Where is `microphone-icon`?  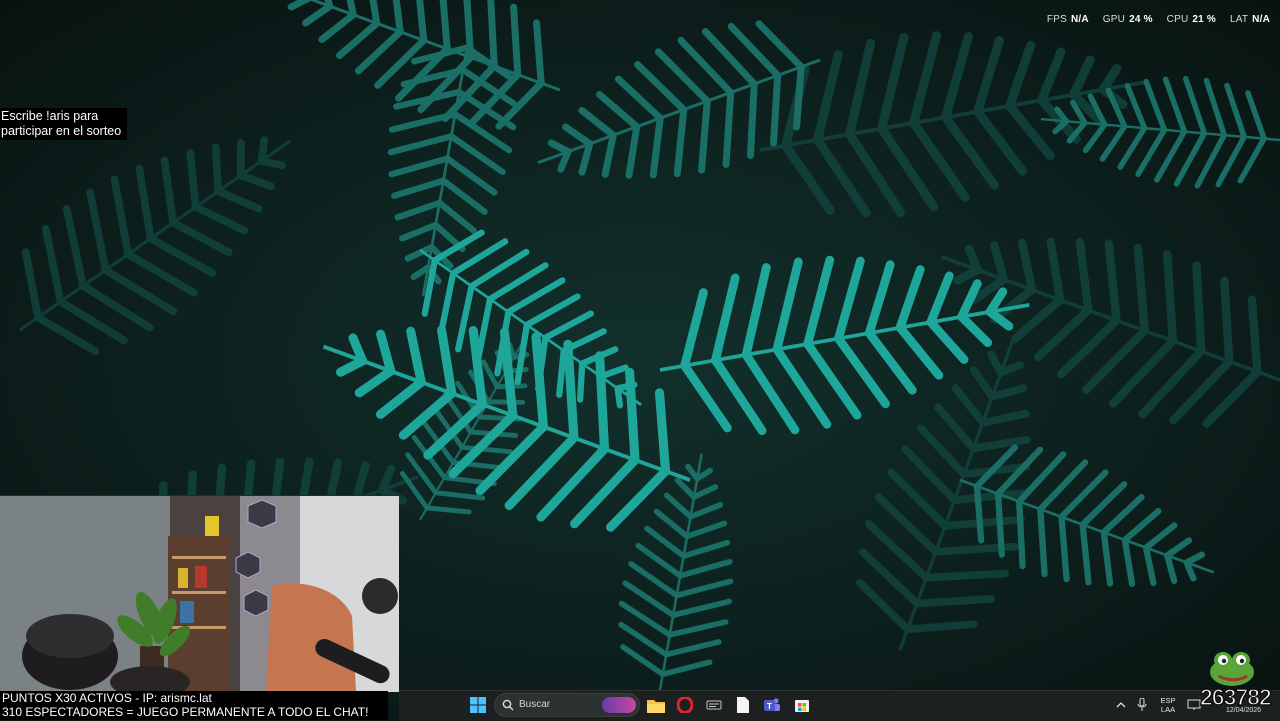
microphone-icon is located at coordinates (1142, 705).